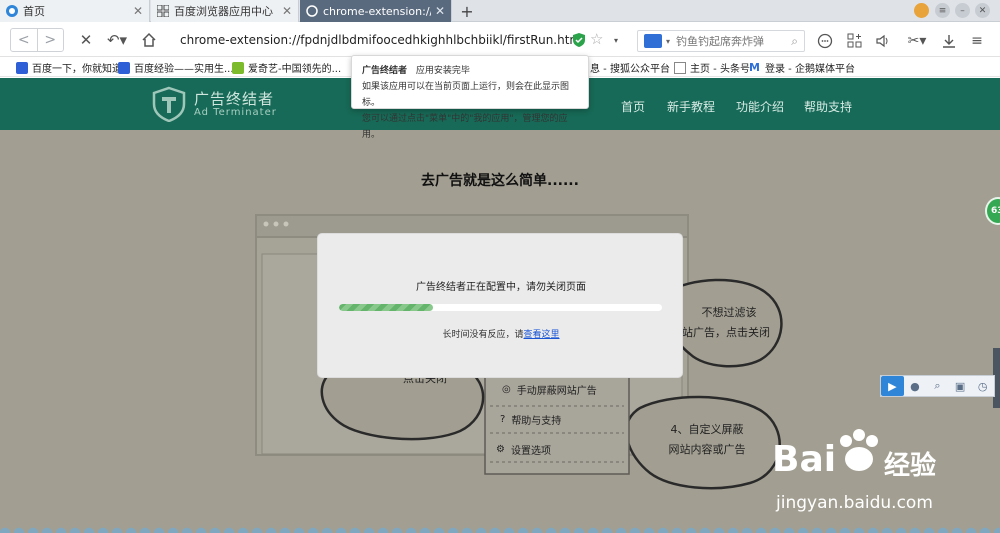 This screenshot has width=1000, height=533. Describe the element at coordinates (949, 41) in the screenshot. I see `download-icon` at that location.